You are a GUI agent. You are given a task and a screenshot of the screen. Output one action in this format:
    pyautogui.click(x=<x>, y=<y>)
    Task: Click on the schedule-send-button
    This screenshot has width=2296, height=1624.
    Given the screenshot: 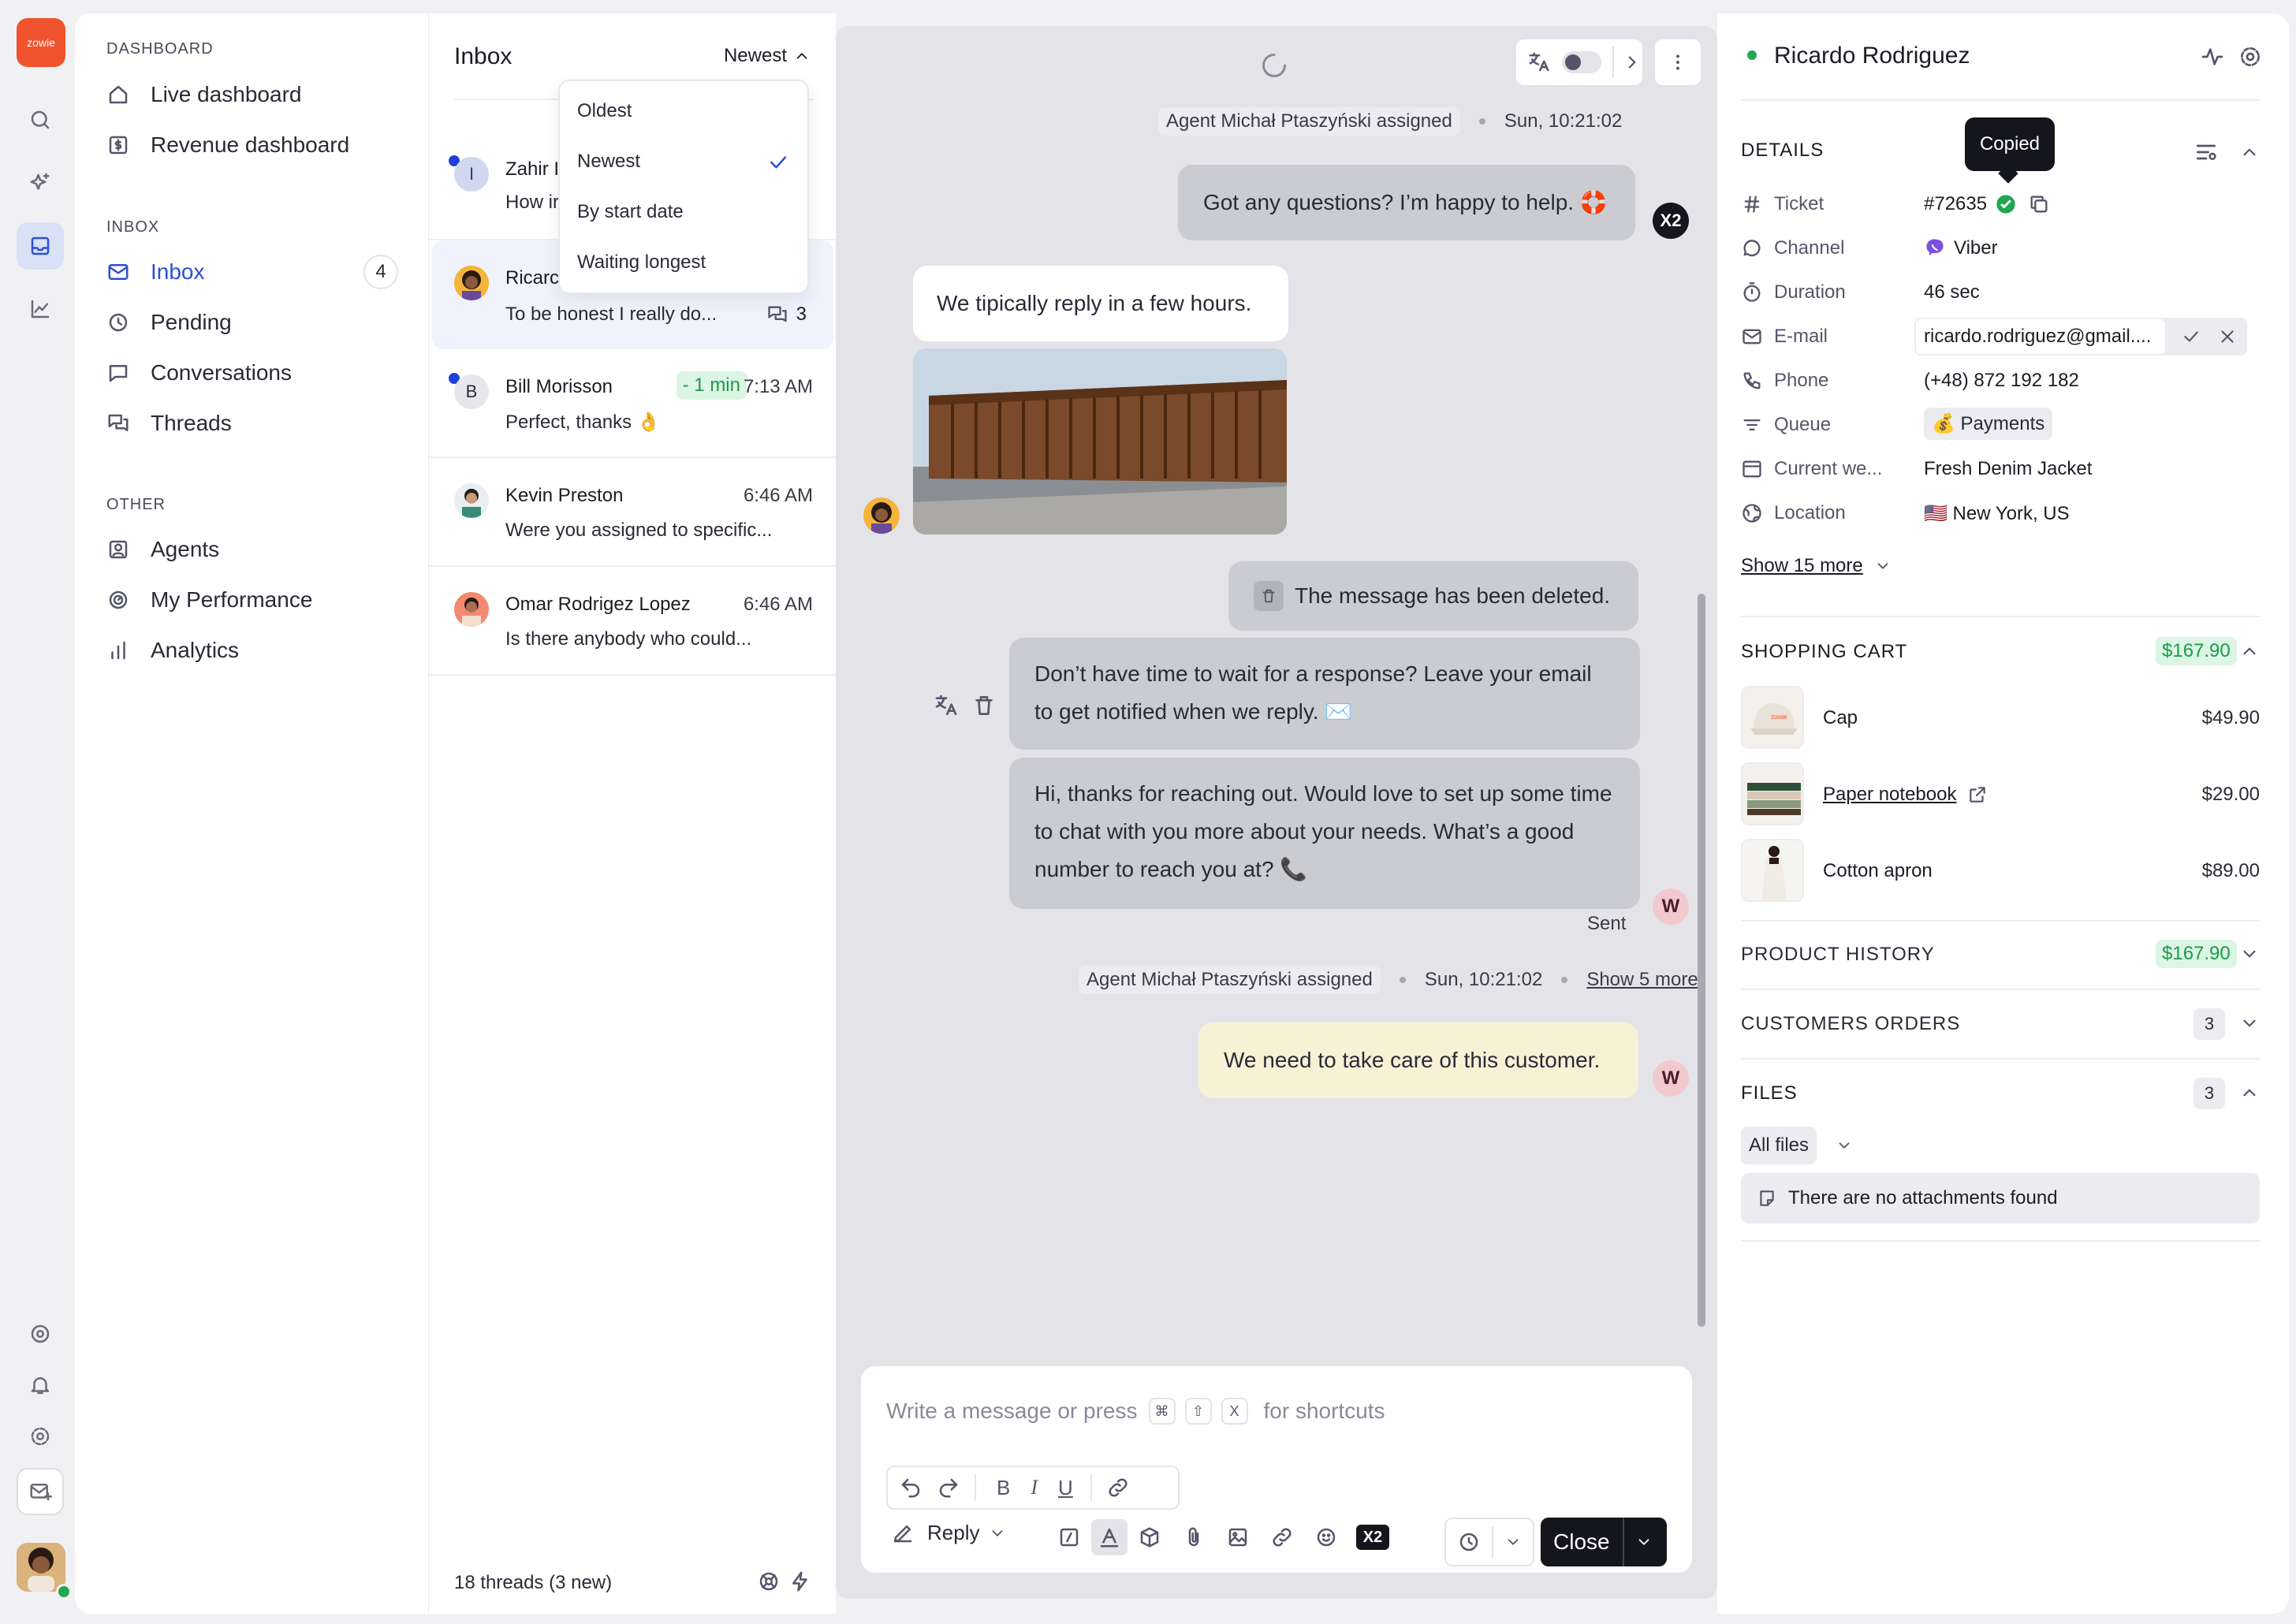 What is the action you would take?
    pyautogui.click(x=1489, y=1542)
    